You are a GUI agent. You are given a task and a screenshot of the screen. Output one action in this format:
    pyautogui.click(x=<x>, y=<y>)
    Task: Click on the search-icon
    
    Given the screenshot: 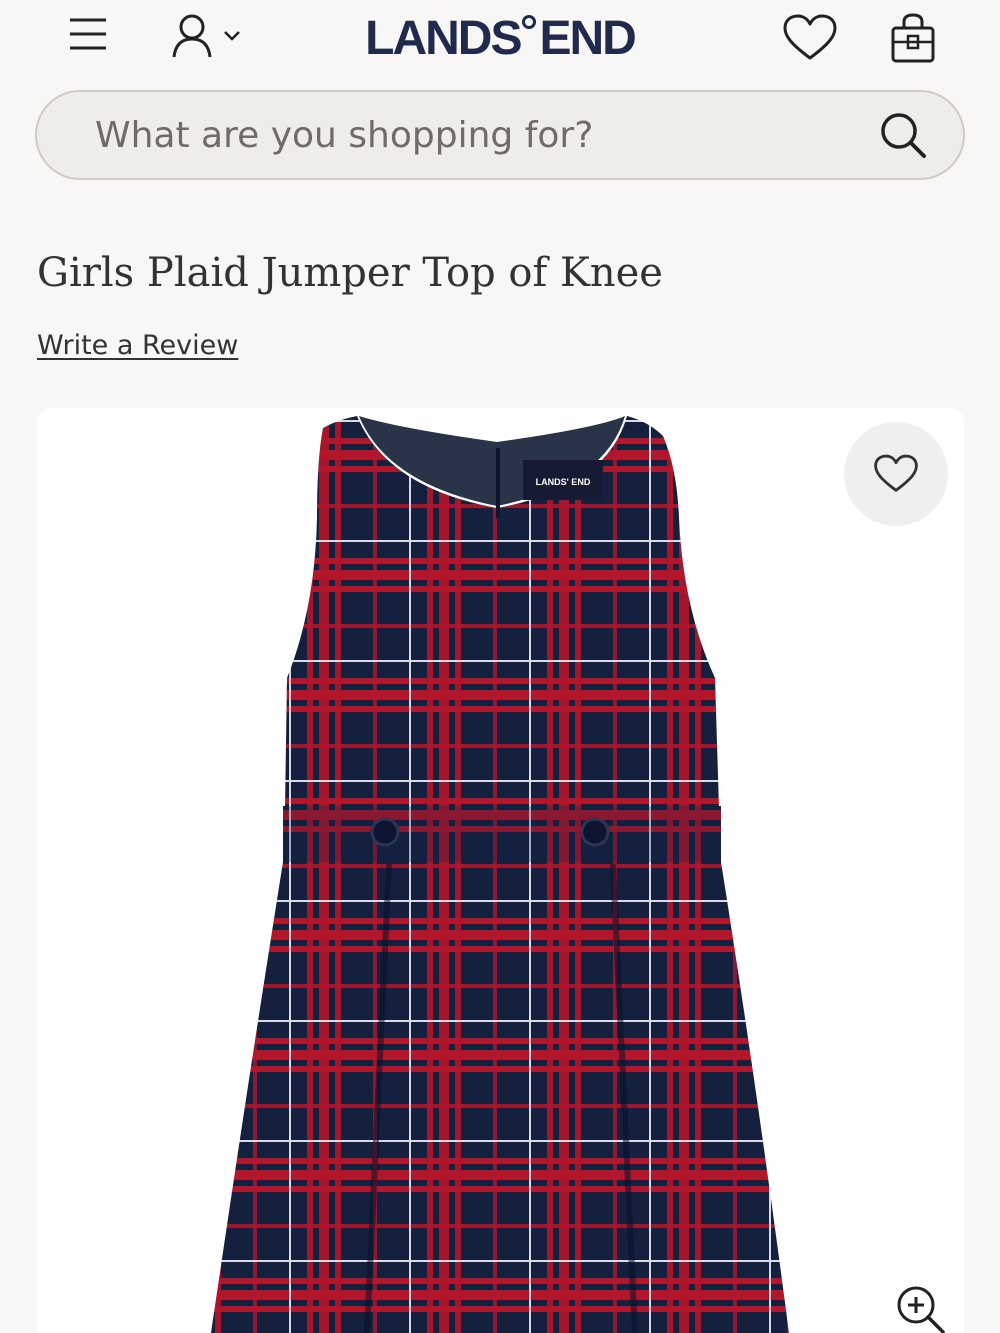 What is the action you would take?
    pyautogui.click(x=903, y=135)
    